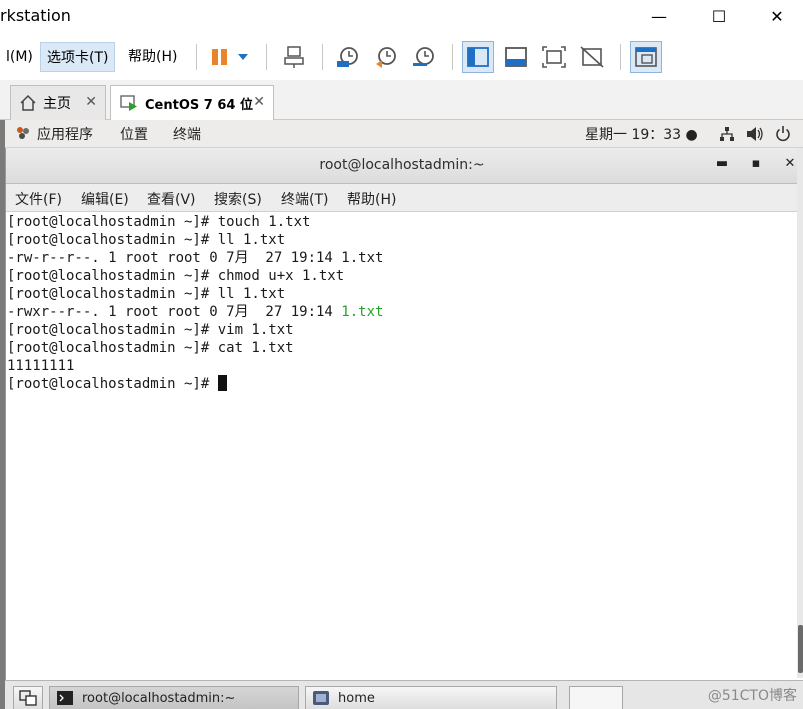  Describe the element at coordinates (19, 57) in the screenshot. I see `menu-vm: l(M)` at that location.